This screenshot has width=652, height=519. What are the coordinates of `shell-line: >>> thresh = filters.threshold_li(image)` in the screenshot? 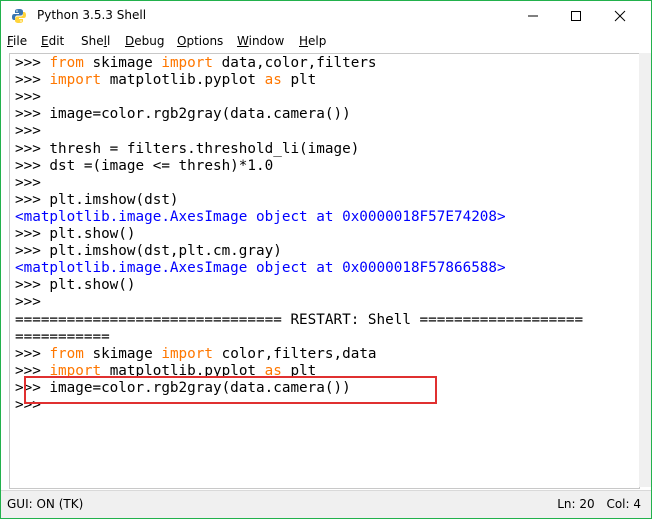 It's located at (187, 149).